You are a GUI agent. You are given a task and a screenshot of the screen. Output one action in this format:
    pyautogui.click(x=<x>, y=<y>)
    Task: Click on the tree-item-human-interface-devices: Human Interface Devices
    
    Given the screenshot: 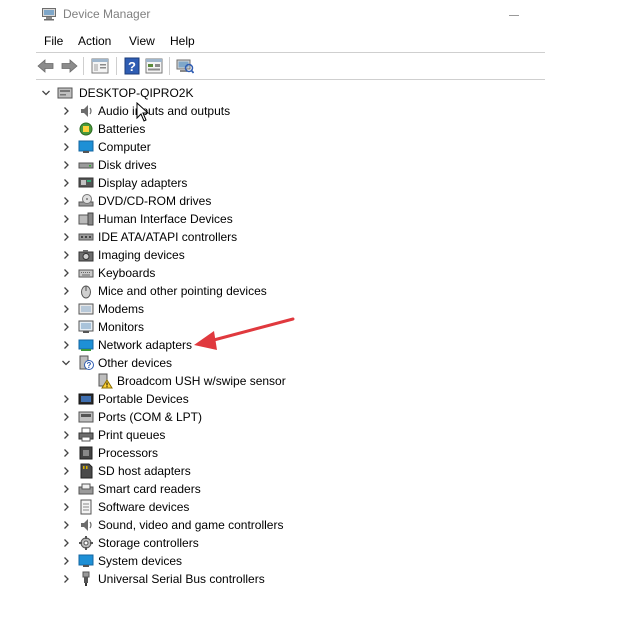 What is the action you would take?
    pyautogui.click(x=300, y=219)
    